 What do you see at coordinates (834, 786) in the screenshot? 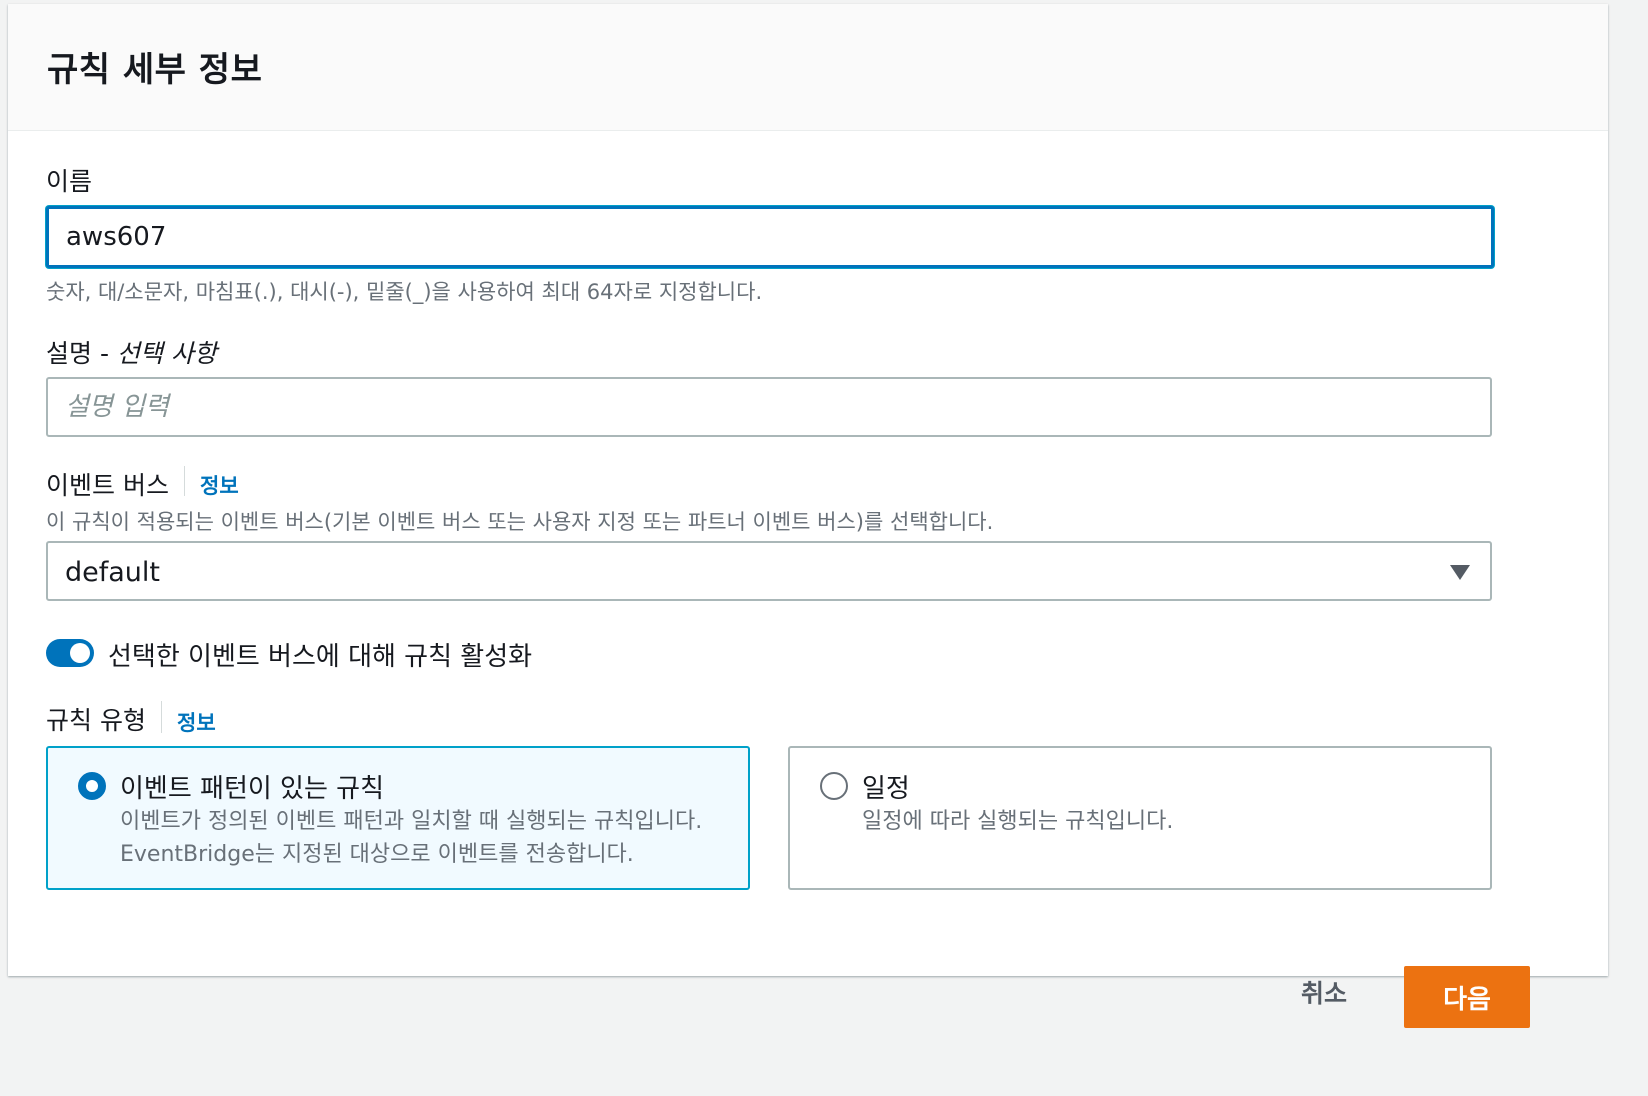
I see `radio-unselected-icon` at bounding box center [834, 786].